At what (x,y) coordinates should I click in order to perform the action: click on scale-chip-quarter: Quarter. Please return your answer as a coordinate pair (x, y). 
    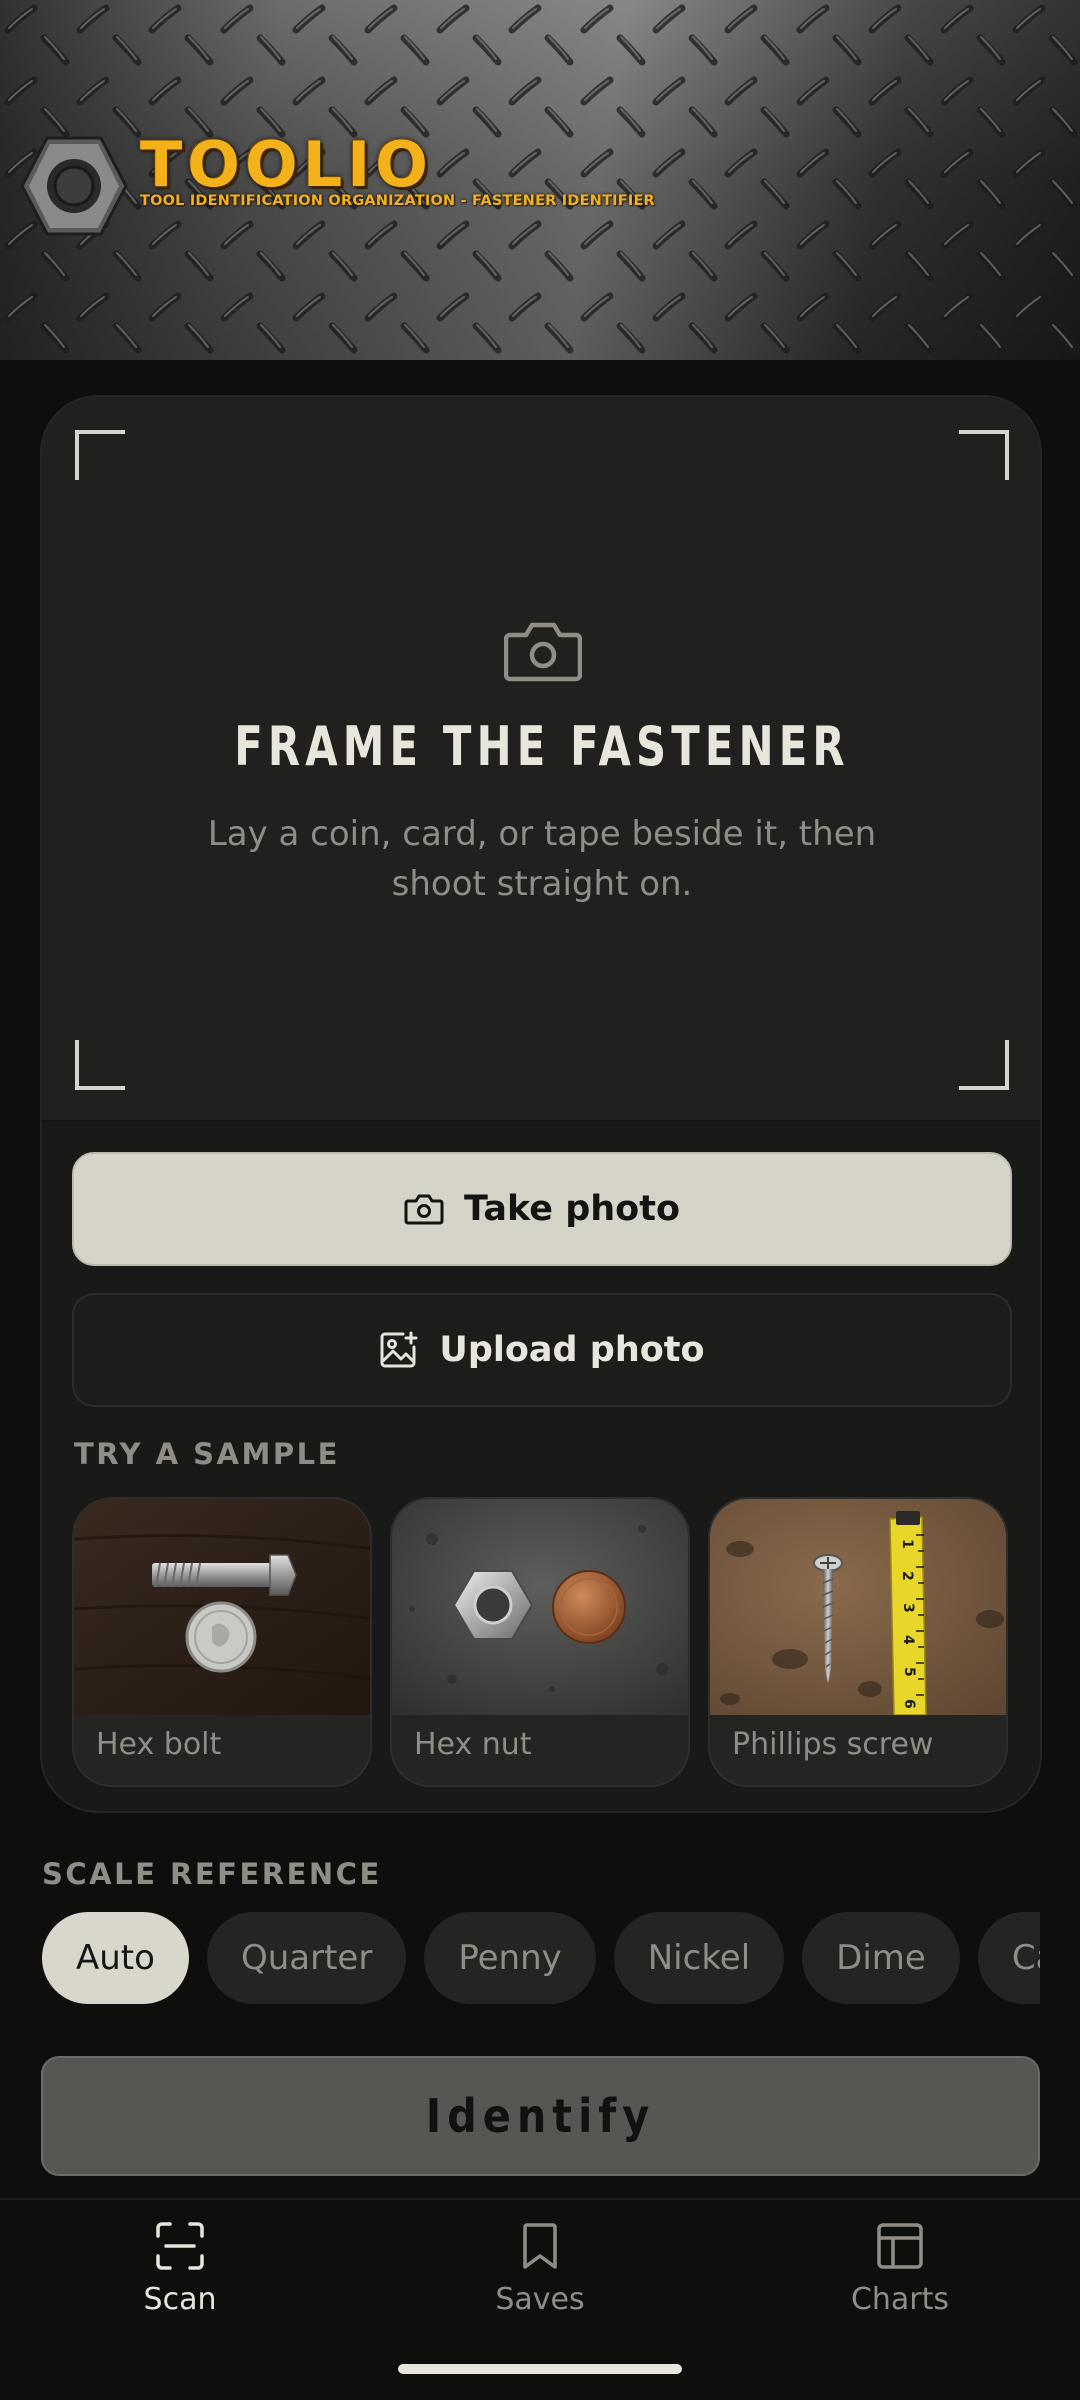
    Looking at the image, I should click on (306, 1958).